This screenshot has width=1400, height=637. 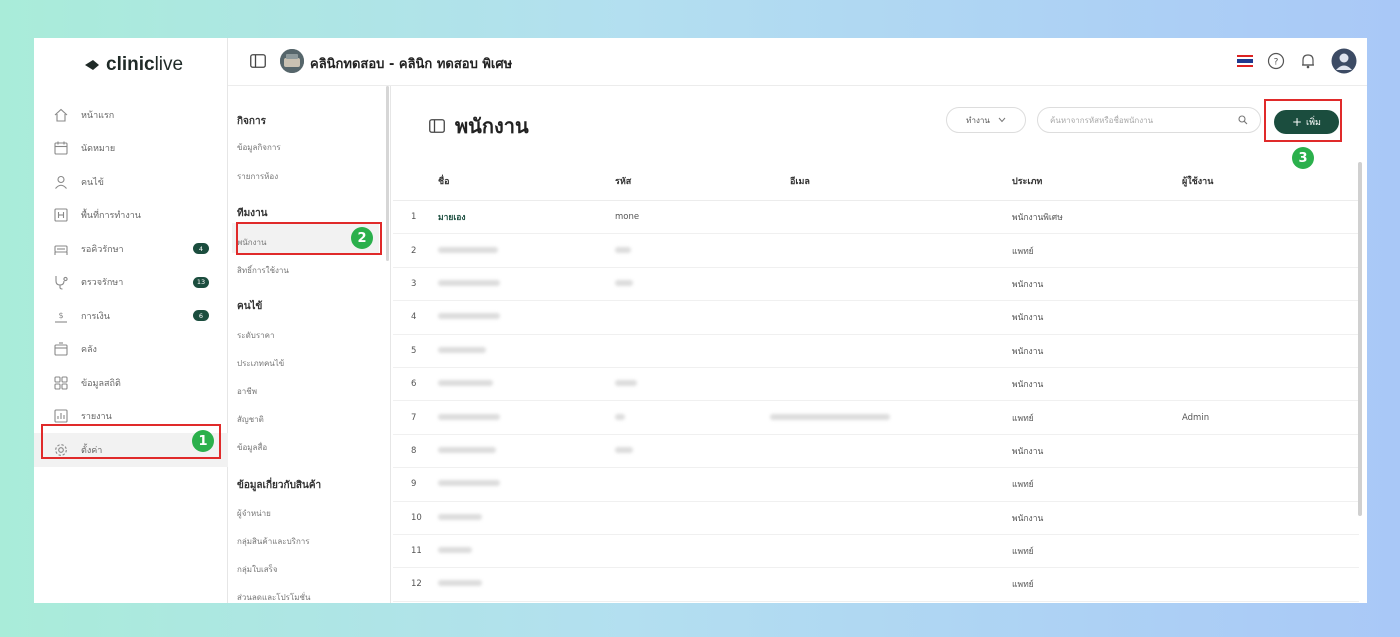 What do you see at coordinates (252, 447) in the screenshot?
I see `submenu-item: ข้อมูลสื่อ` at bounding box center [252, 447].